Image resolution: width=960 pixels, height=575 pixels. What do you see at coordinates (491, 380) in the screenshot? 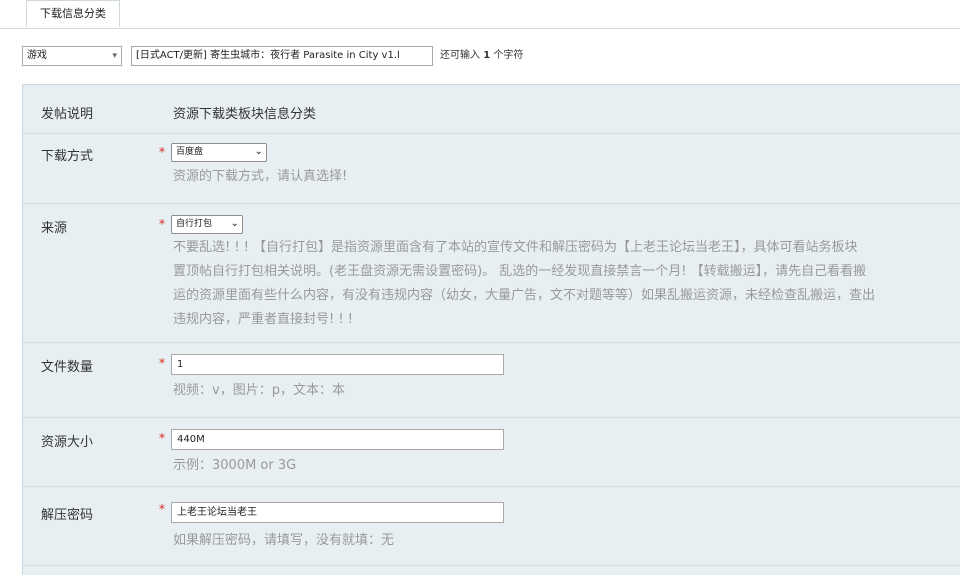
I see `row-file-count: 文件数量 * 1 视频：v，图片：p，文本：本` at bounding box center [491, 380].